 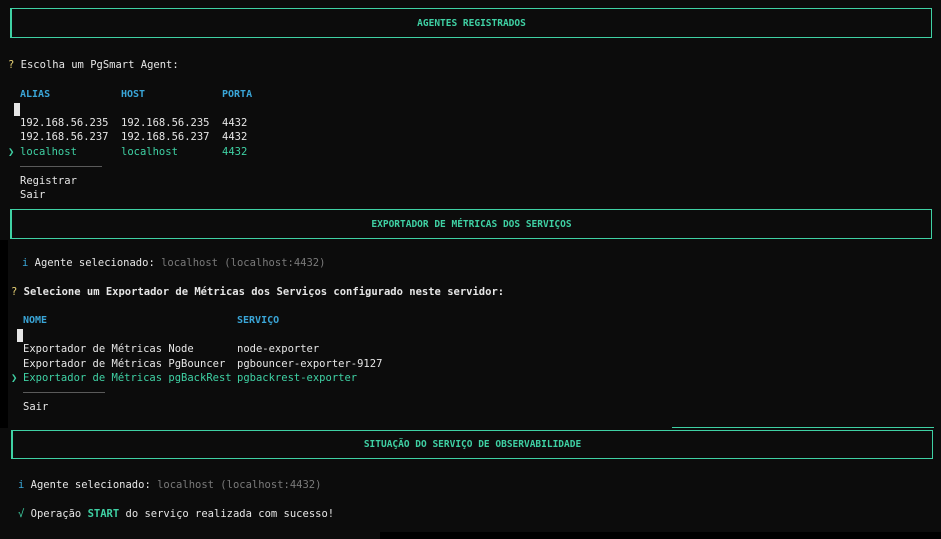 What do you see at coordinates (278, 349) in the screenshot?
I see `exporter-service: node-exporter` at bounding box center [278, 349].